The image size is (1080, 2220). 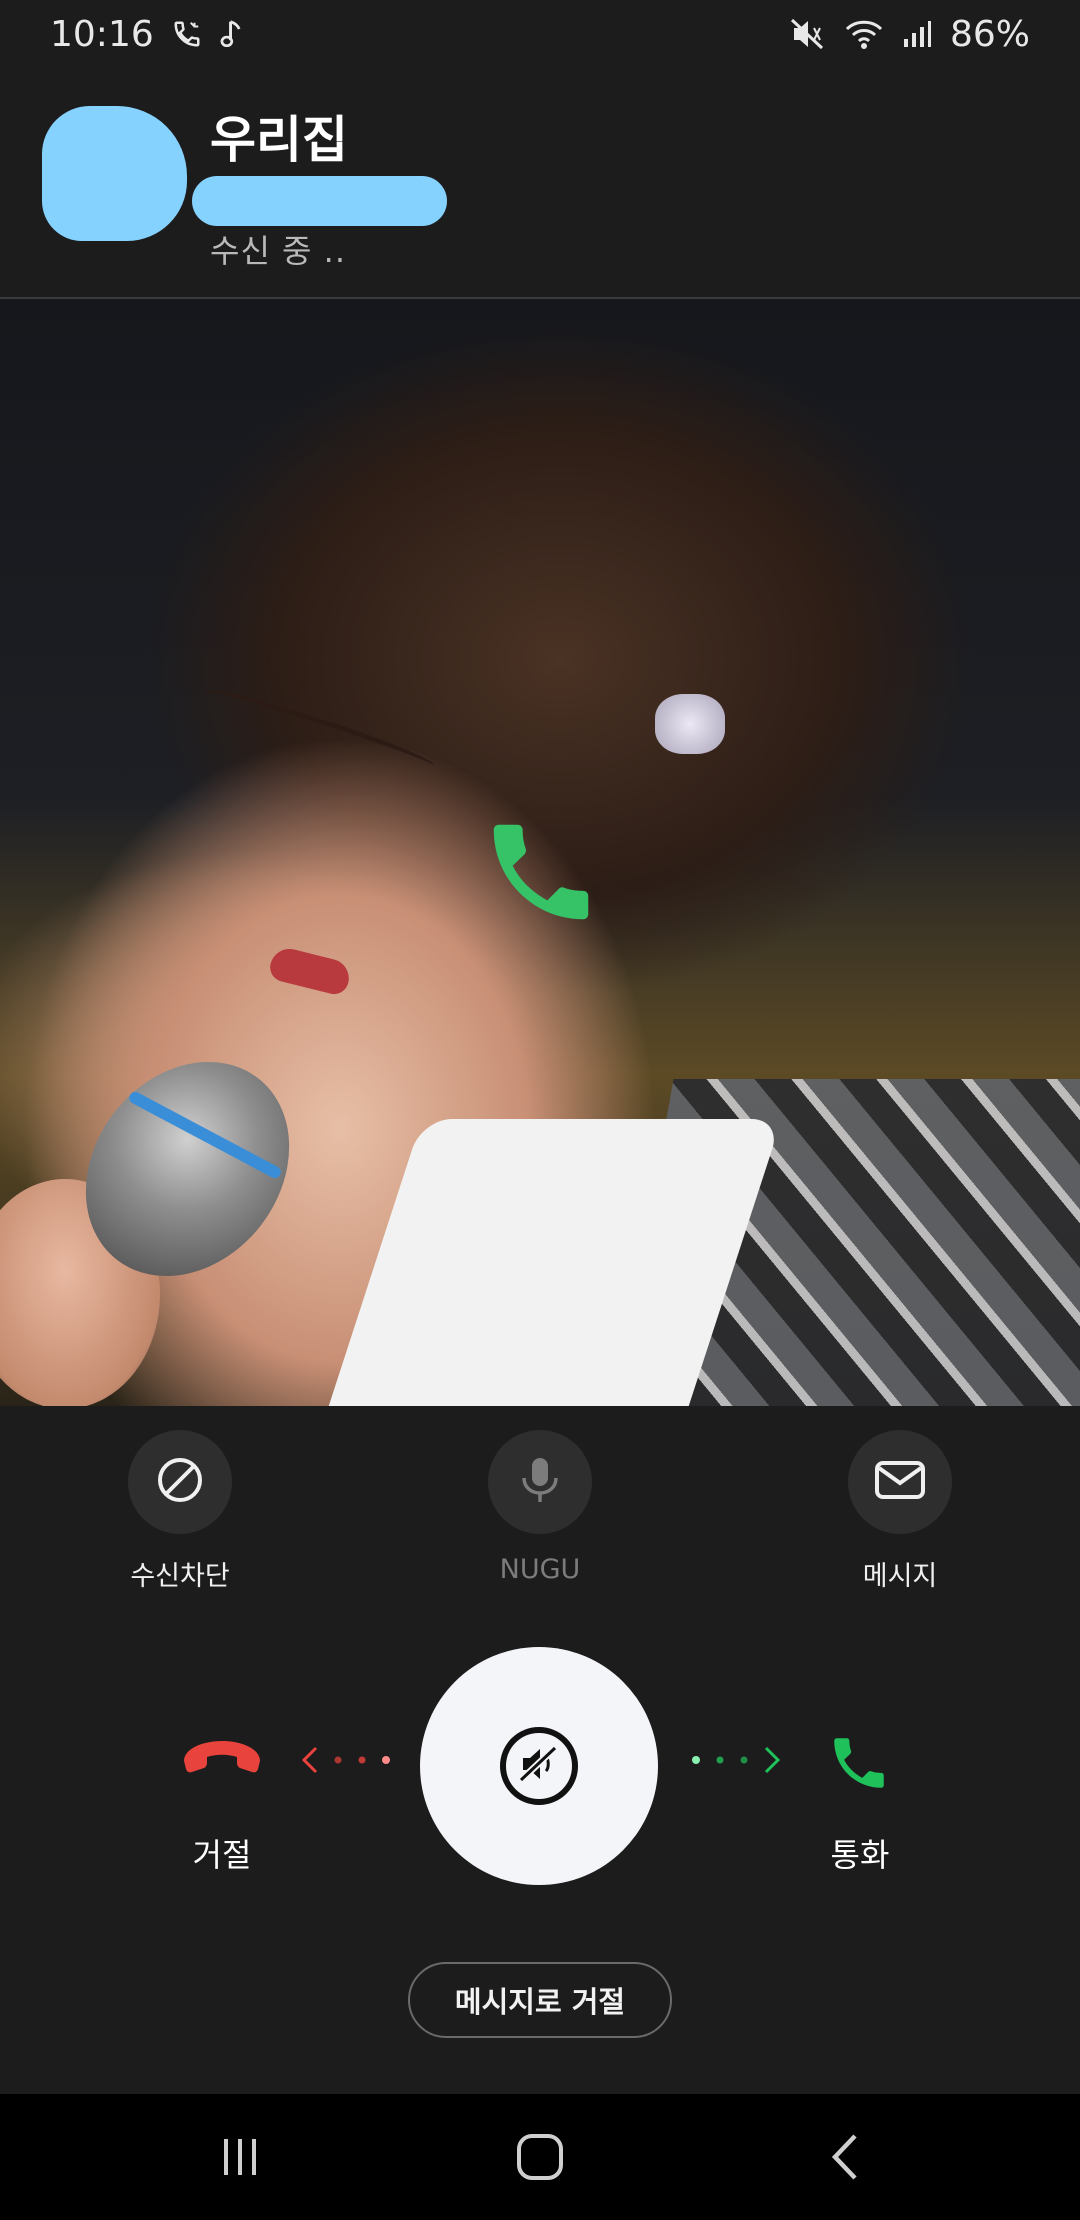 I want to click on block-icon, so click(x=180, y=1482).